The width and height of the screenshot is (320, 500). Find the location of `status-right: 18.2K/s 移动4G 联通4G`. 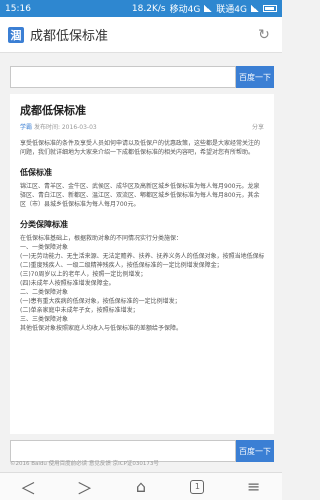

status-right: 18.2K/s 移动4G 联通4G is located at coordinates (204, 8).